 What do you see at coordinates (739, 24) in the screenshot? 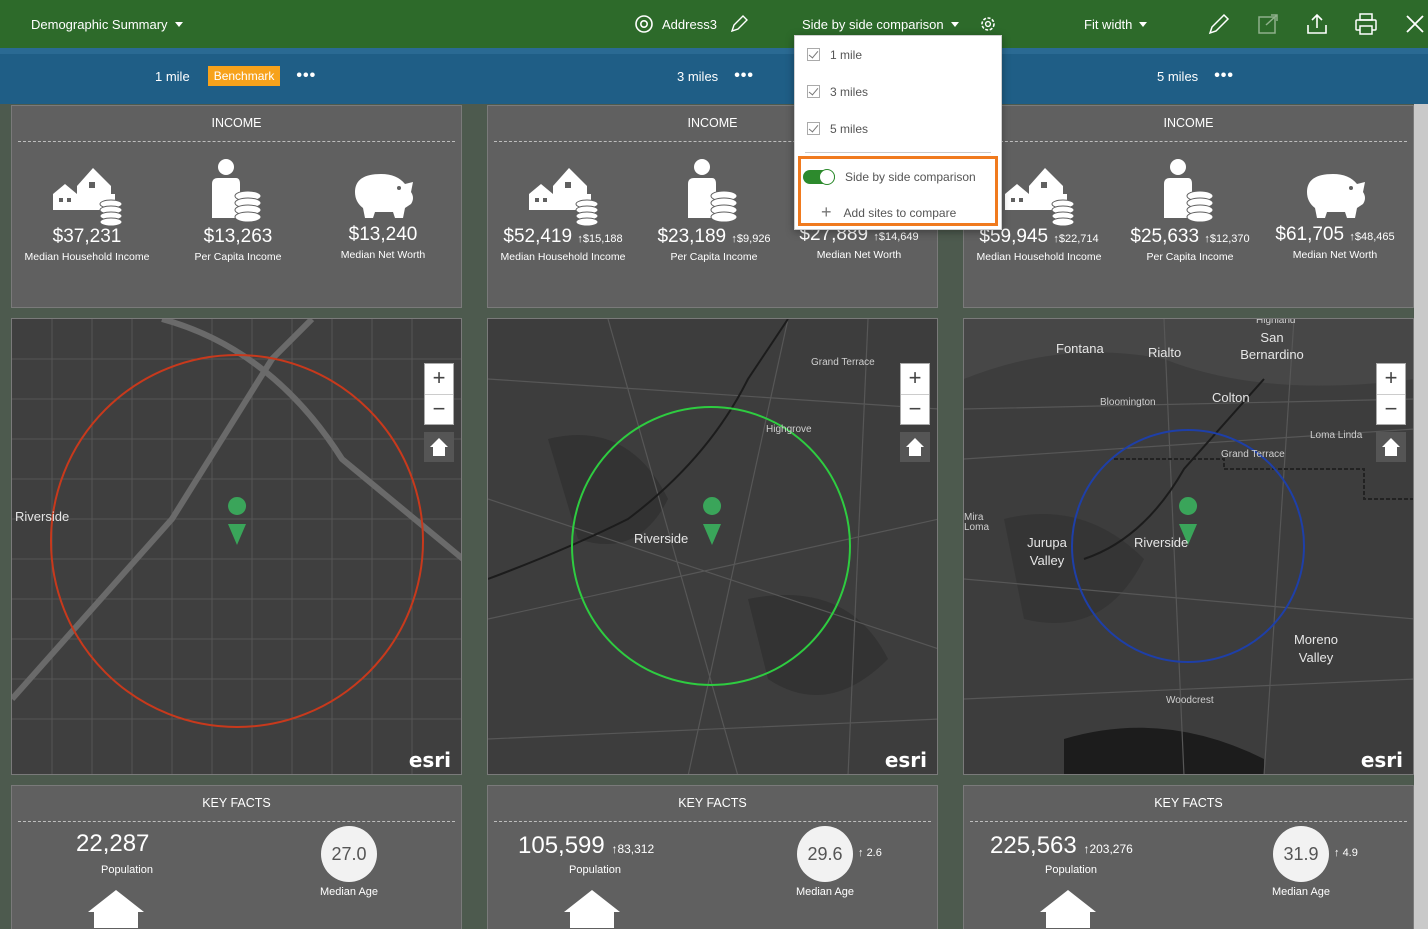
I see `edit-site-pencil-icon` at bounding box center [739, 24].